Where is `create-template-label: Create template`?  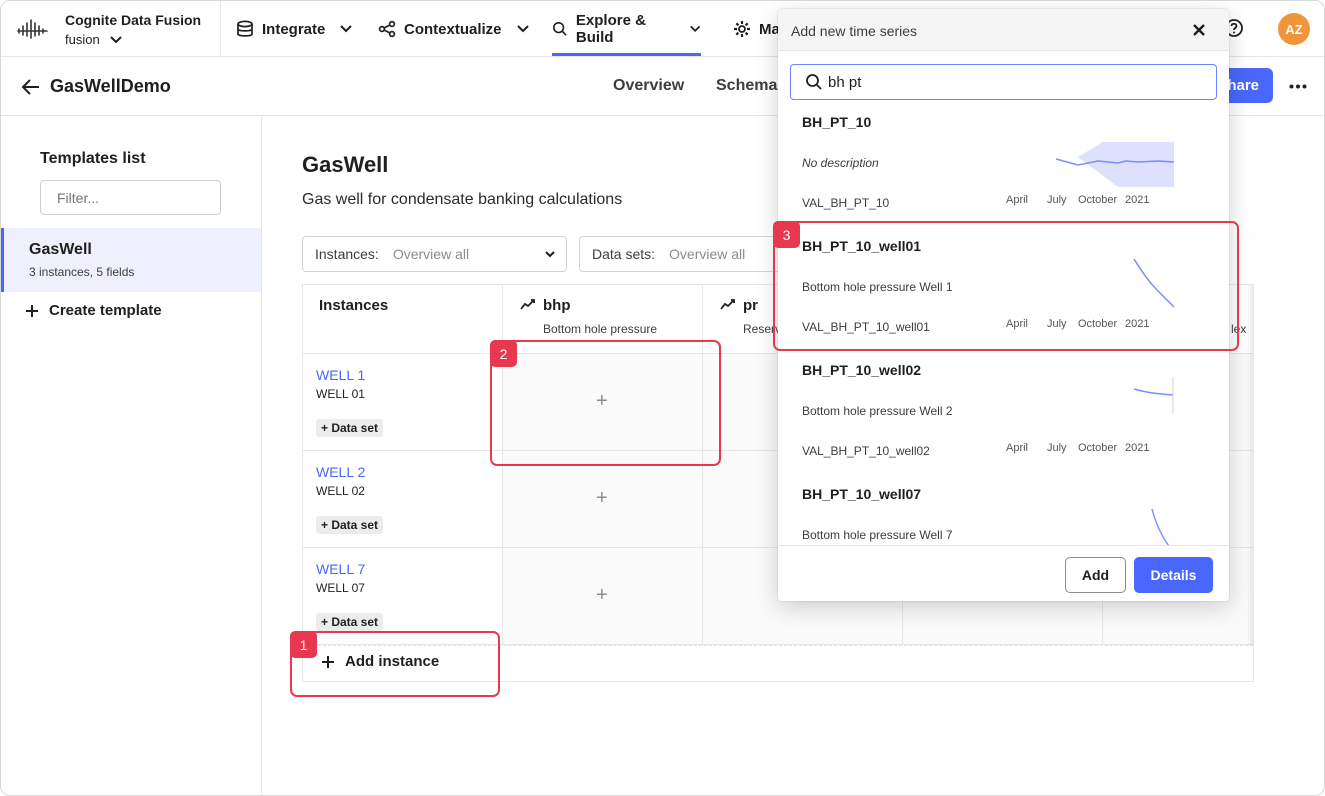 create-template-label: Create template is located at coordinates (105, 310).